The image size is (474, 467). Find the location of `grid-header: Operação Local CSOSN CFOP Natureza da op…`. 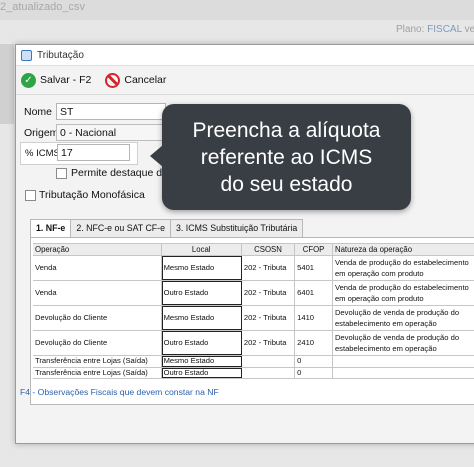

grid-header: Operação Local CSOSN CFOP Natureza da op… is located at coordinates (253, 249).